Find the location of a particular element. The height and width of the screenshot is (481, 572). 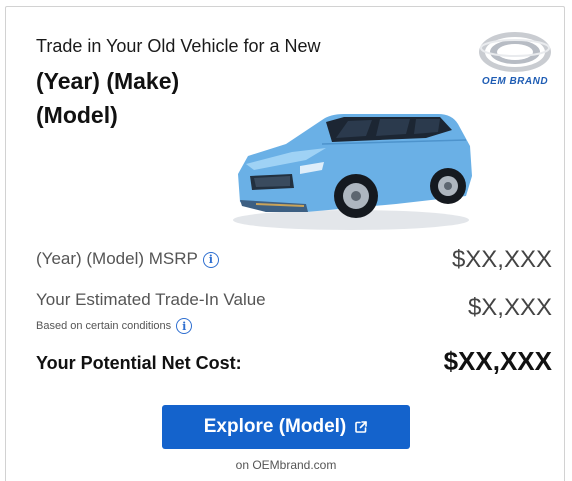

brand-logo-text: OEM BRAND is located at coordinates (515, 81).